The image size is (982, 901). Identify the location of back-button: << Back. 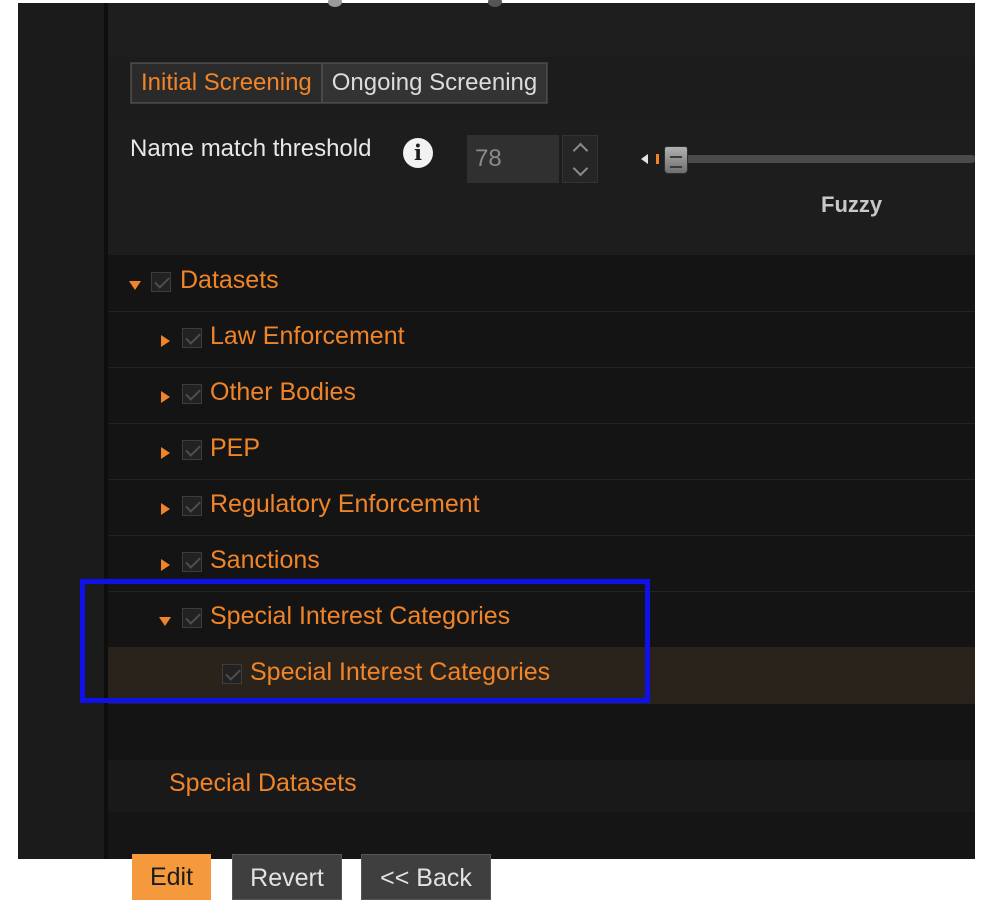
(426, 877).